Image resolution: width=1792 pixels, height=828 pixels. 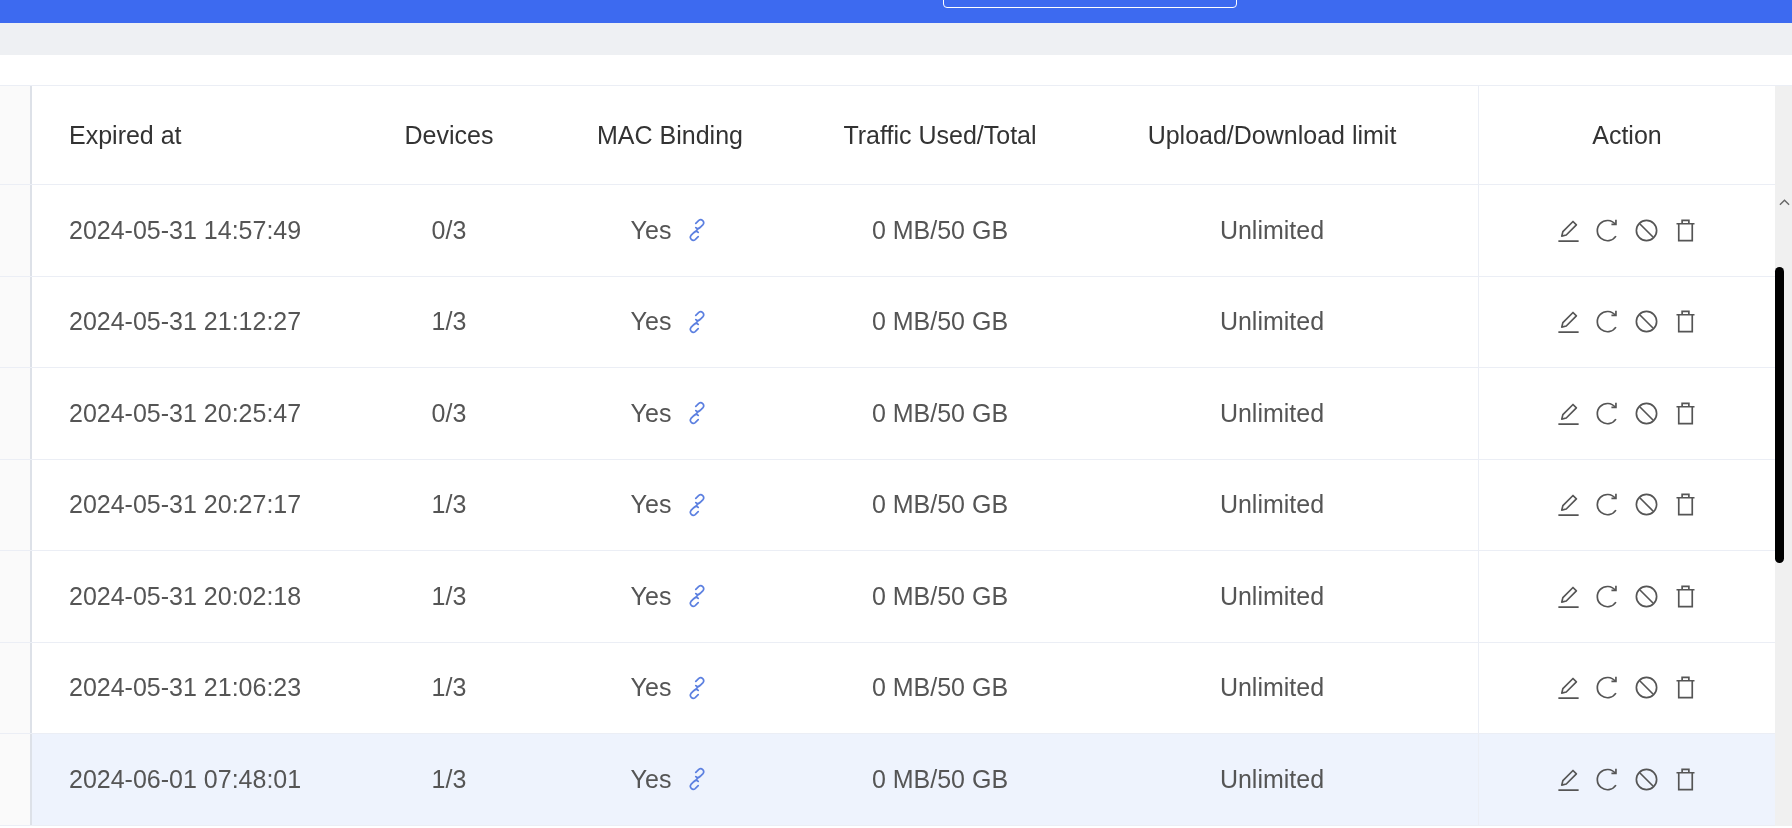 What do you see at coordinates (125, 135) in the screenshot?
I see `column-header: Expired at` at bounding box center [125, 135].